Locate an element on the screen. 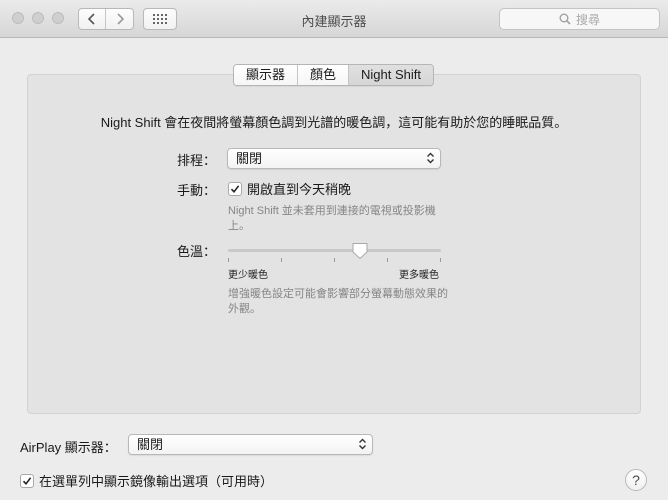  mirror-checkbox is located at coordinates (27, 480).